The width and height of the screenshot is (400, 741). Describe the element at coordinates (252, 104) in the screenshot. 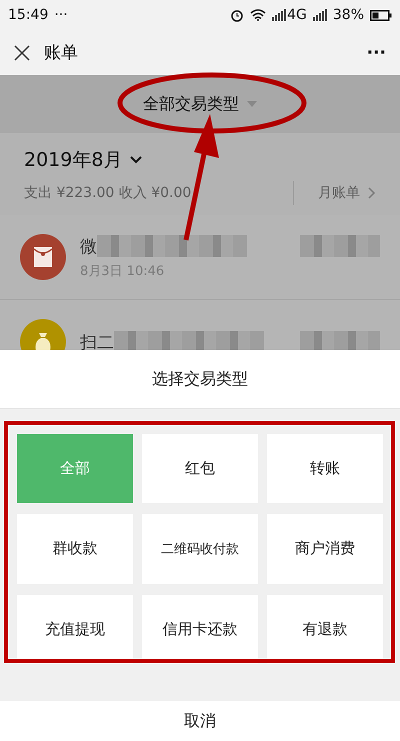

I see `dropdown-triangle-icon` at that location.